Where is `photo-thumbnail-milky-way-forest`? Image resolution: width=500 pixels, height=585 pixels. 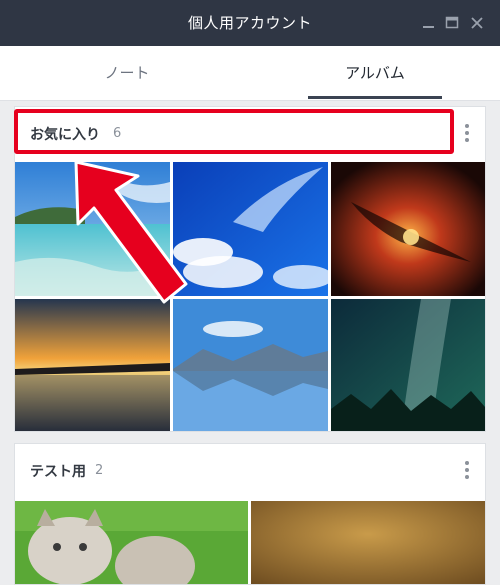 photo-thumbnail-milky-way-forest is located at coordinates (408, 365).